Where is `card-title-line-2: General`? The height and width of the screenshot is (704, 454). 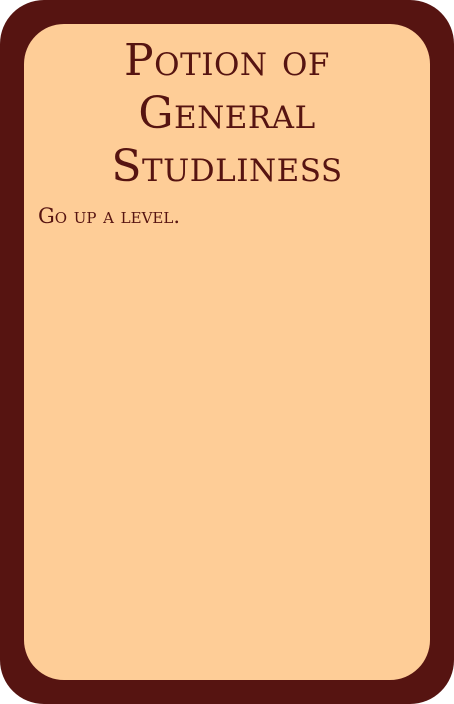 card-title-line-2: General is located at coordinates (227, 113).